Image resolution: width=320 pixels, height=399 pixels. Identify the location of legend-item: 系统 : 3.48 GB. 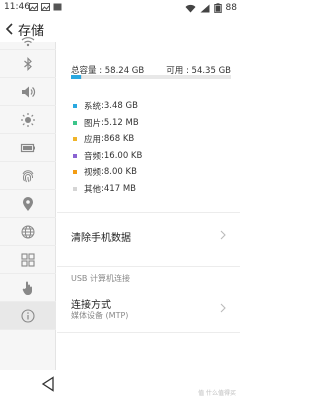
(107, 106).